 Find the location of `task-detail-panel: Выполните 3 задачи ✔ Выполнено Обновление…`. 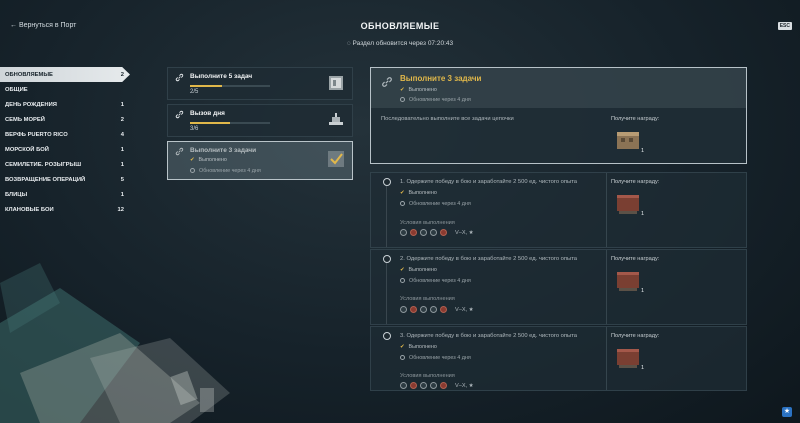

task-detail-panel: Выполните 3 задачи ✔ Выполнено Обновление… is located at coordinates (558, 115).